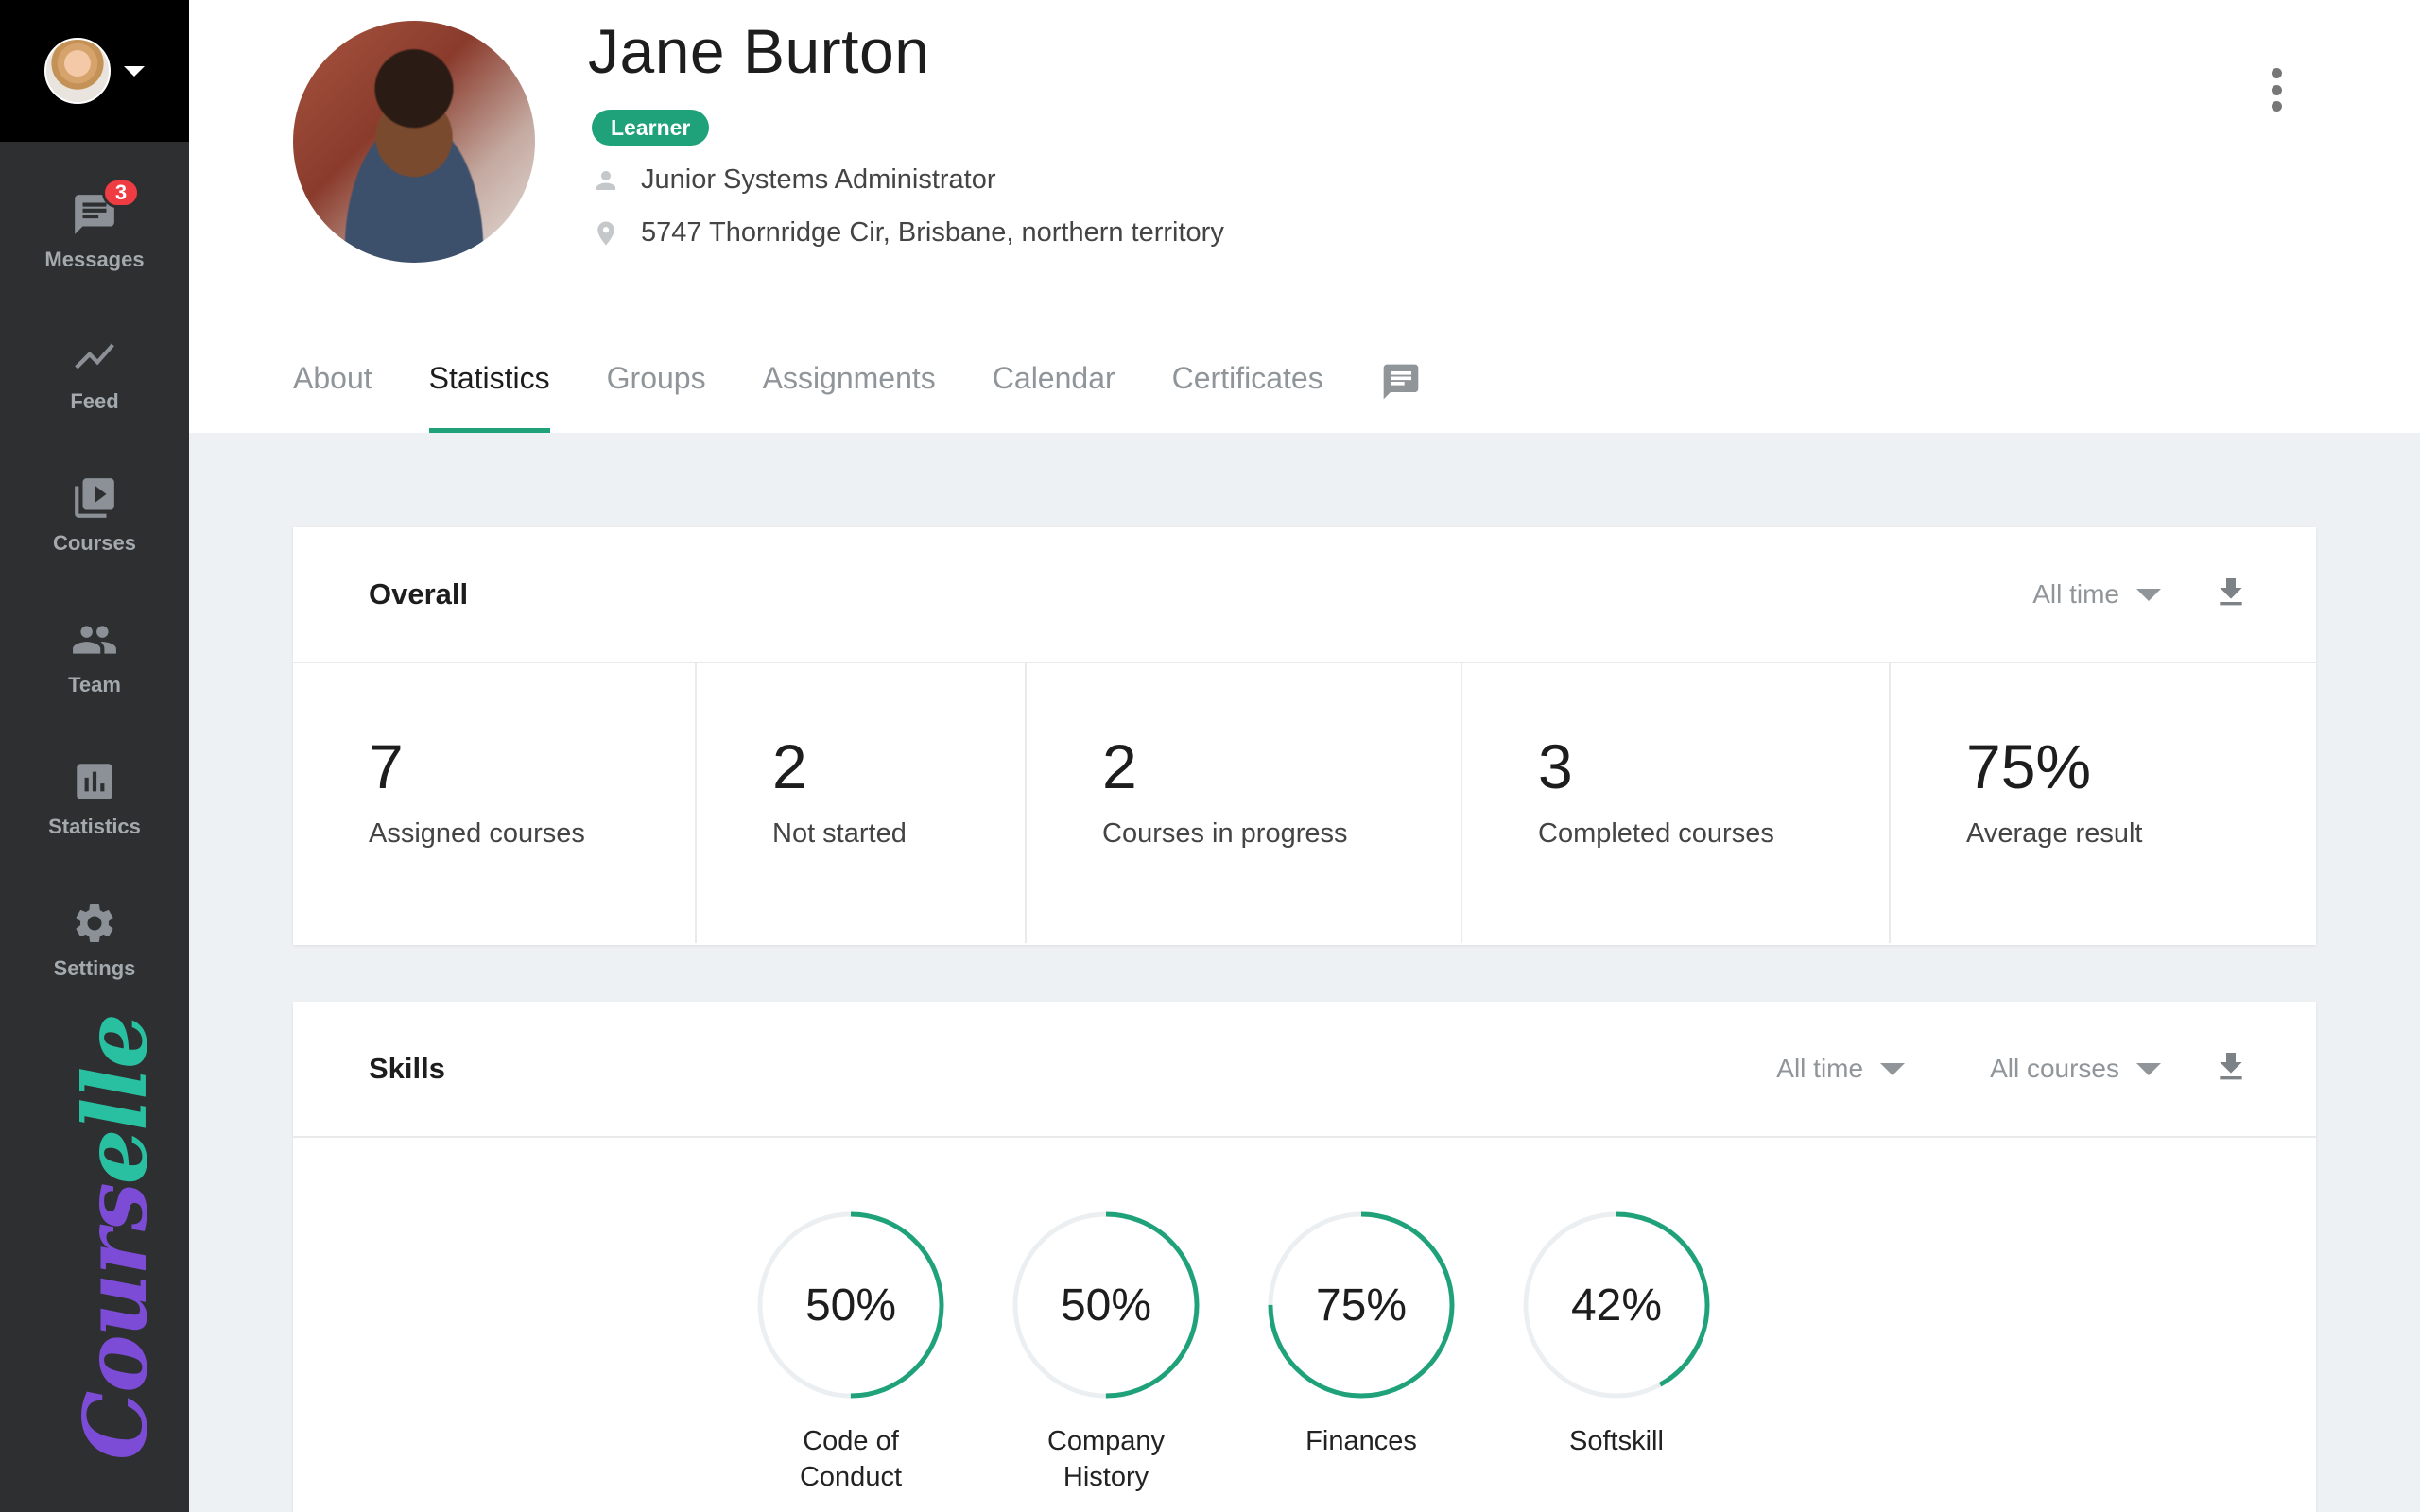 The width and height of the screenshot is (2420, 1512). What do you see at coordinates (419, 593) in the screenshot?
I see `card-title: Overall` at bounding box center [419, 593].